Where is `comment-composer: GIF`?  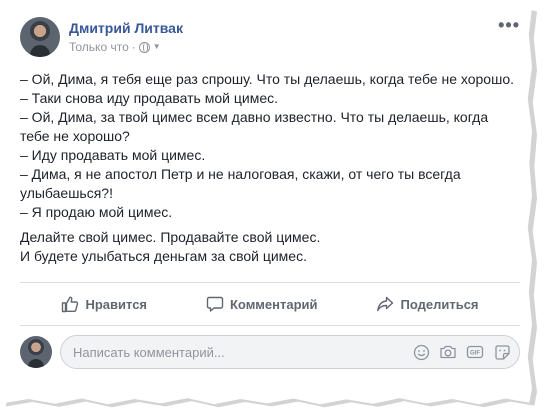
comment-composer: GIF is located at coordinates (270, 352).